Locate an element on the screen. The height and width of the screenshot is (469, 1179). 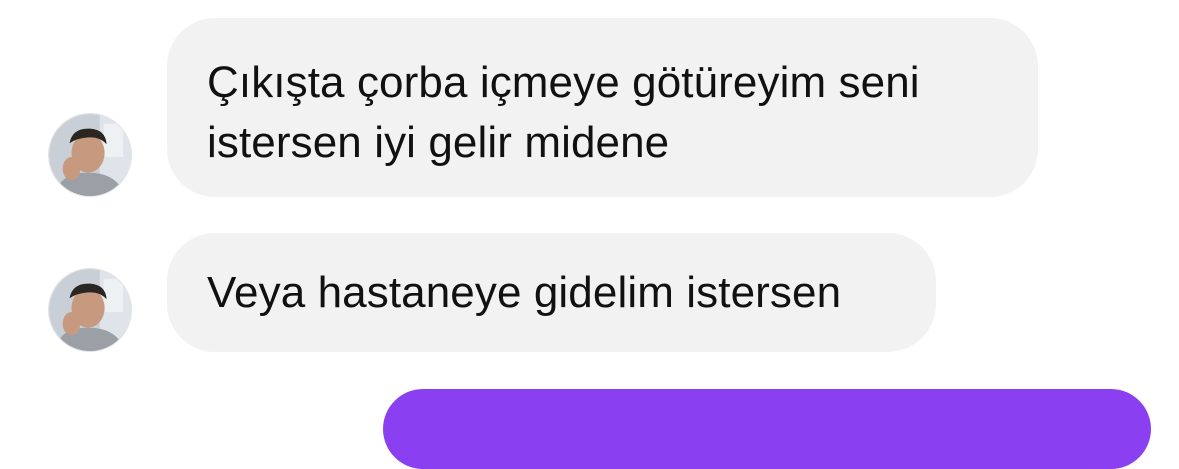
message-text-line: Çıkışta çorba içmeye götüreyim seni is located at coordinates (563, 82).